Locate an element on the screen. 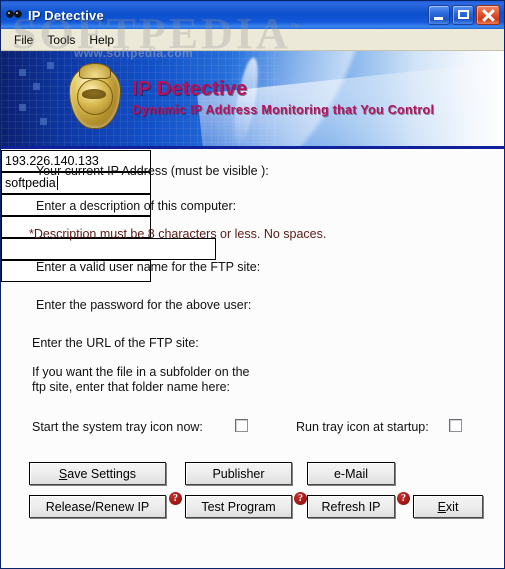 Image resolution: width=505 pixels, height=569 pixels. tray-startup-row: Run tray icon at startup: is located at coordinates (362, 427).